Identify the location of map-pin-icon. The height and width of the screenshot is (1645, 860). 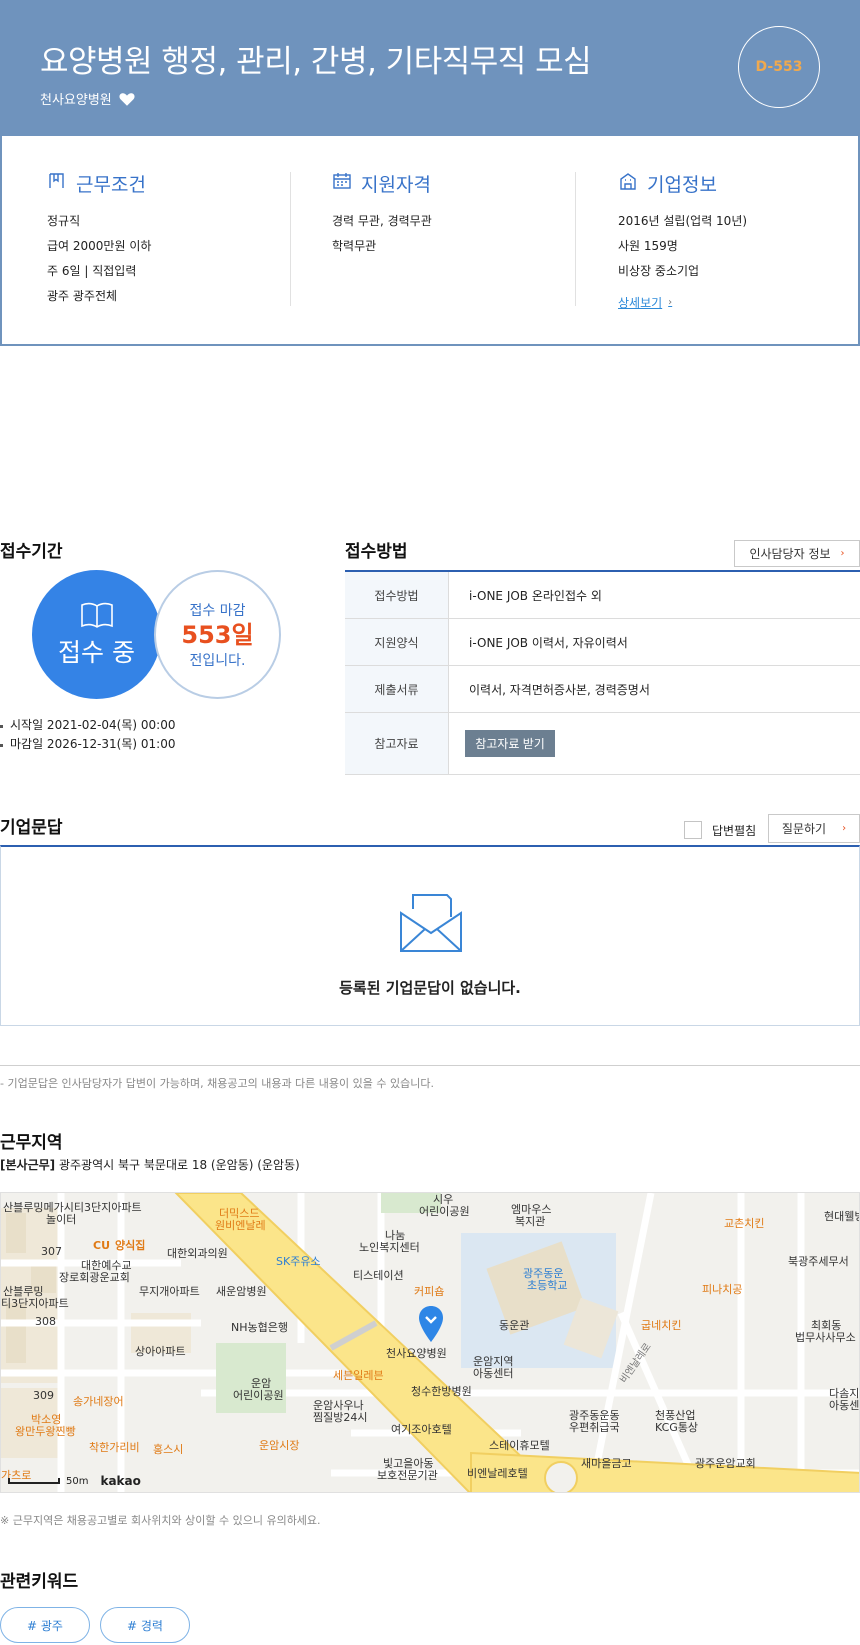
(431, 1324).